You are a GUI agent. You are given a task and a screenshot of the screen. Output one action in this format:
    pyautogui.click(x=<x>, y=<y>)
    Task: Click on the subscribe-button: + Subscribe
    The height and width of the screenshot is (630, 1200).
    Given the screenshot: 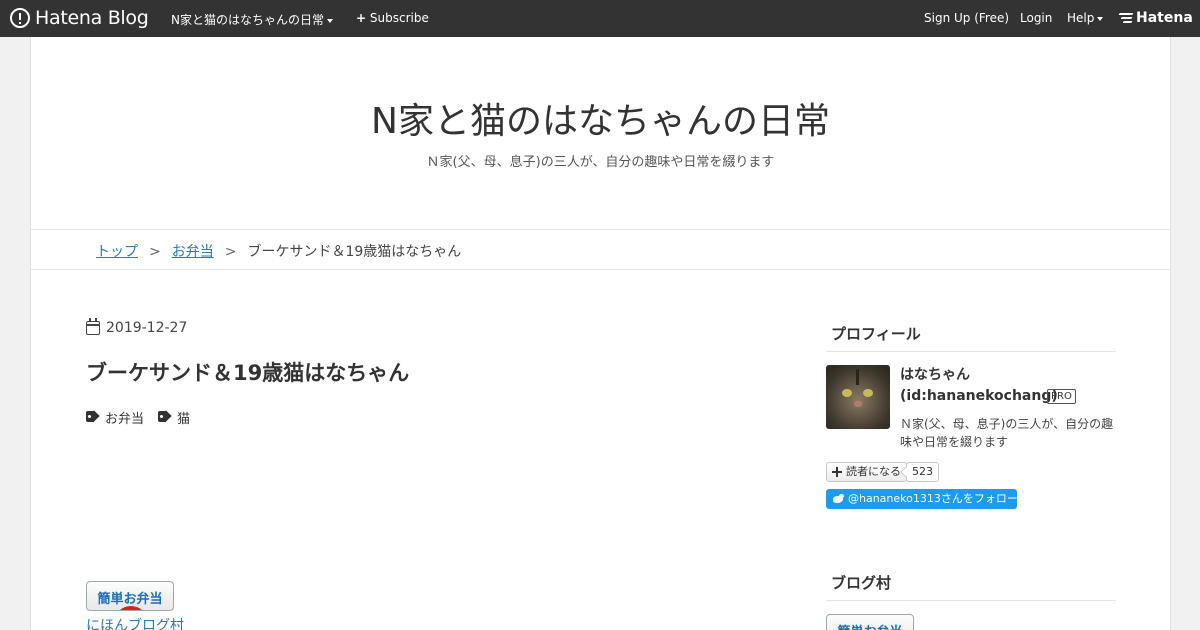 What is the action you would take?
    pyautogui.click(x=392, y=18)
    